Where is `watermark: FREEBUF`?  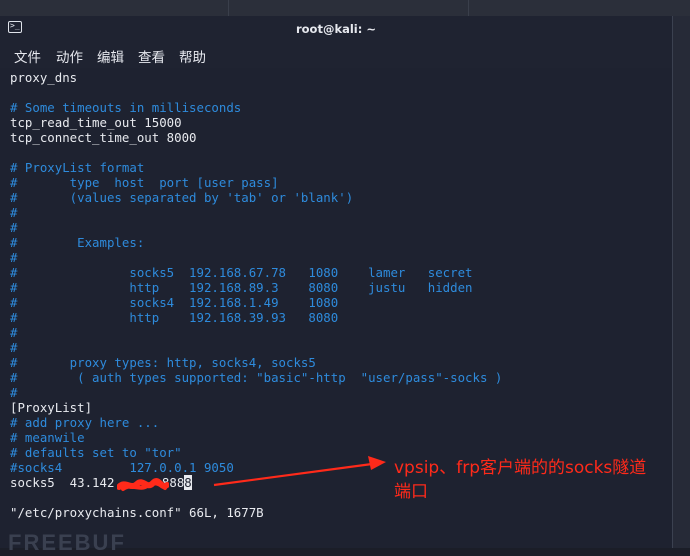 watermark: FREEBUF is located at coordinates (67, 542).